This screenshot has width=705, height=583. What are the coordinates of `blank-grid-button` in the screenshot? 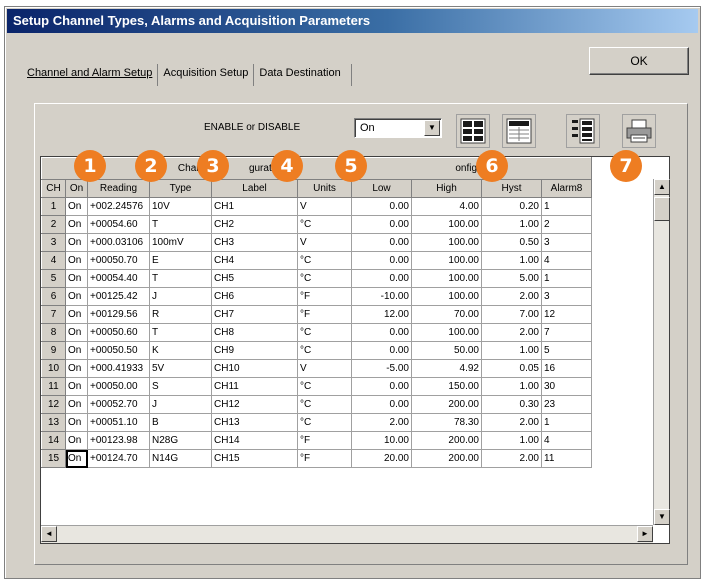 It's located at (519, 131).